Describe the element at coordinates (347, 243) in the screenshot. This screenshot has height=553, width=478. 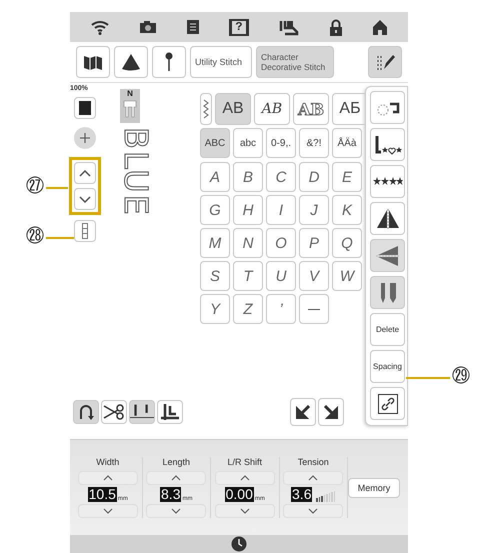
I see `character-key: Q` at that location.